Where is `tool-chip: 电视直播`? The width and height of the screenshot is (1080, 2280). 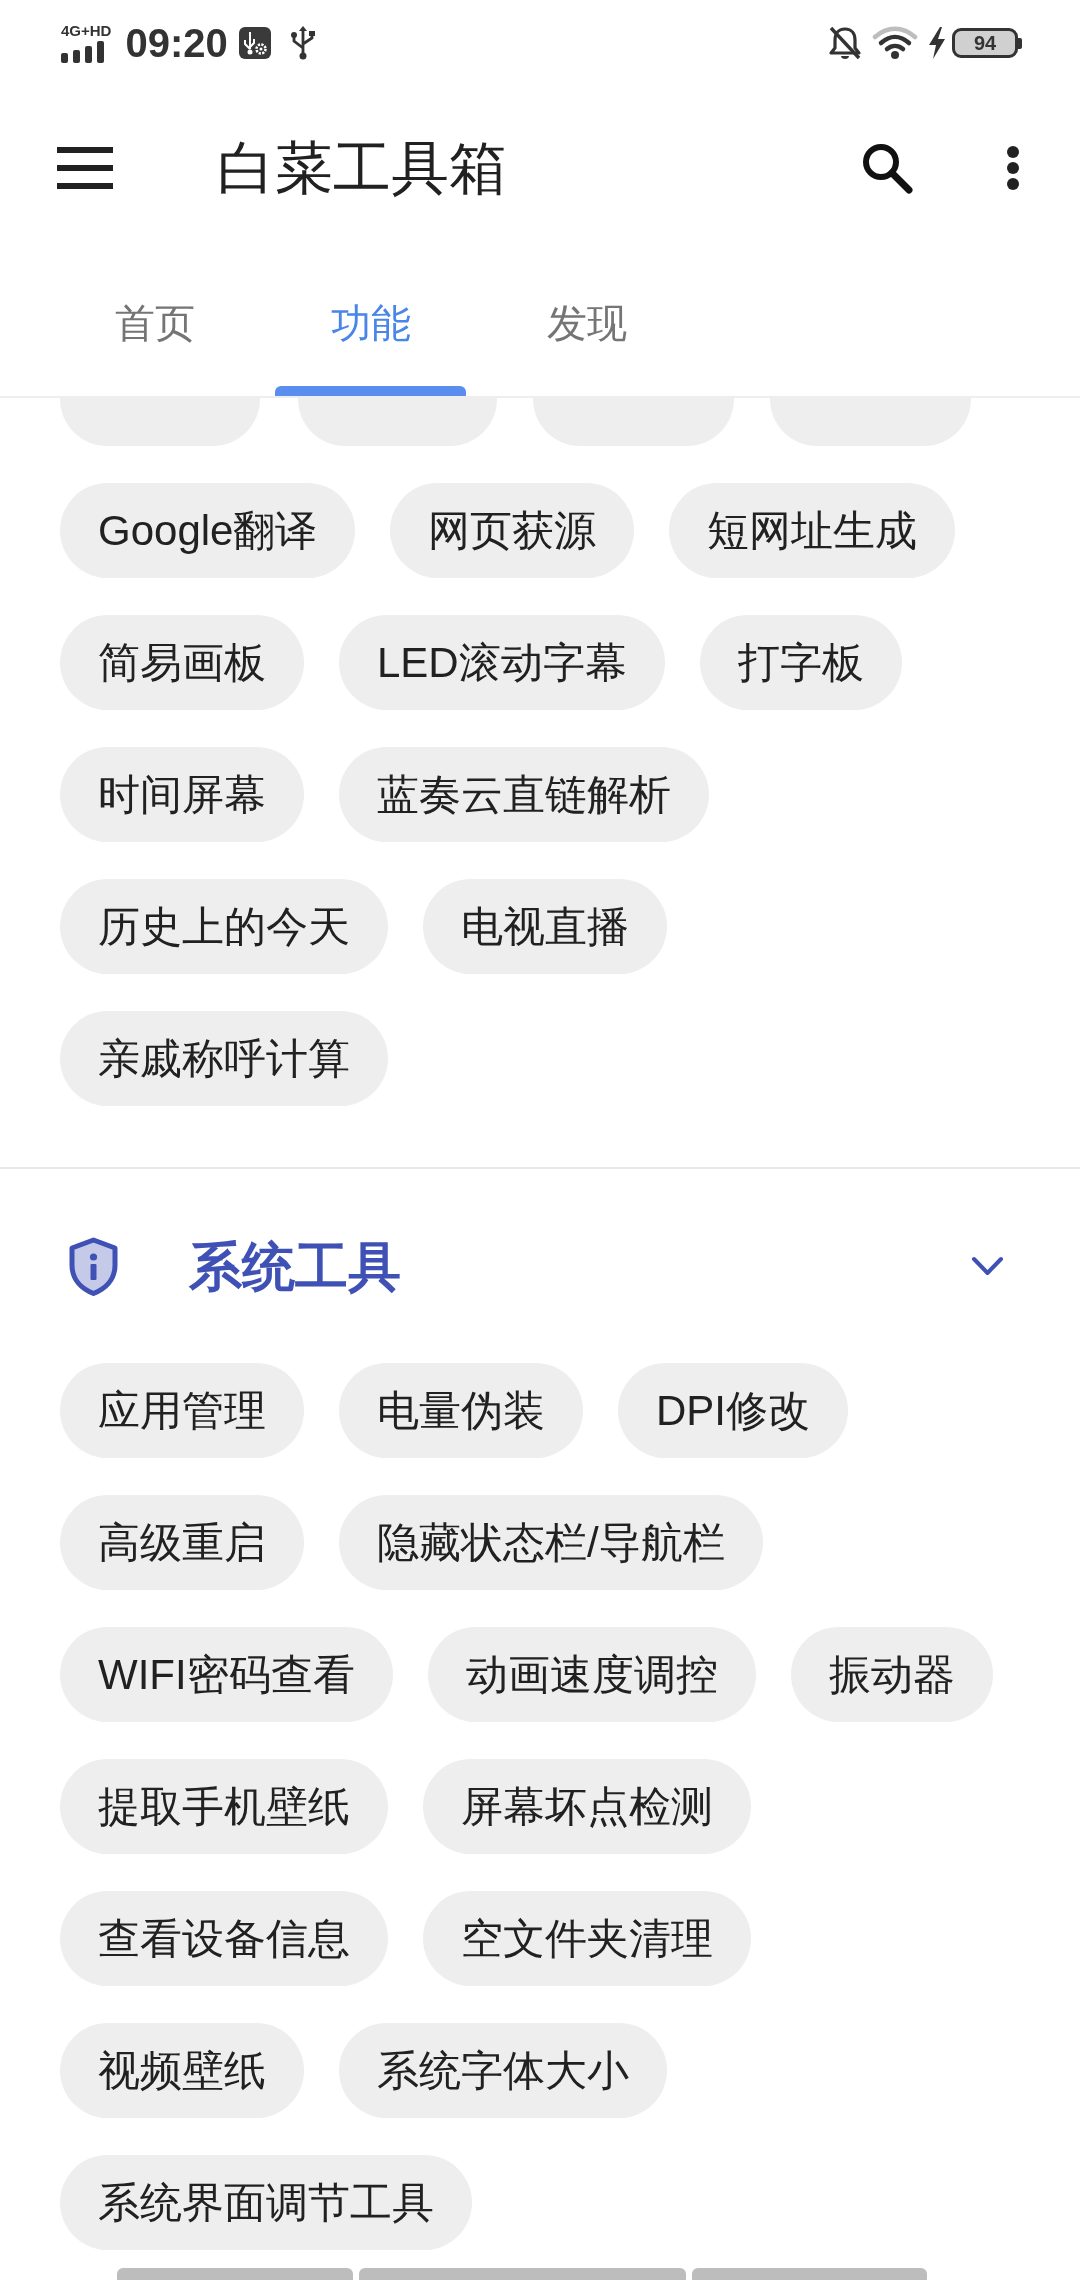
tool-chip: 电视直播 is located at coordinates (545, 926).